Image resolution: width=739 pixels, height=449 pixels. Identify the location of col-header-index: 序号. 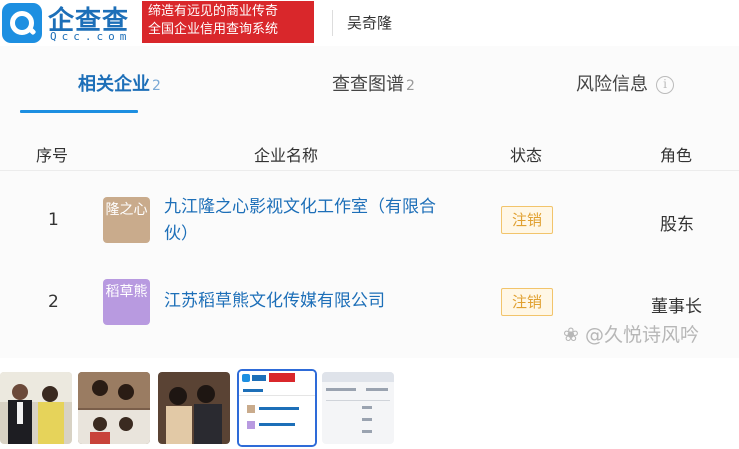
(52, 155).